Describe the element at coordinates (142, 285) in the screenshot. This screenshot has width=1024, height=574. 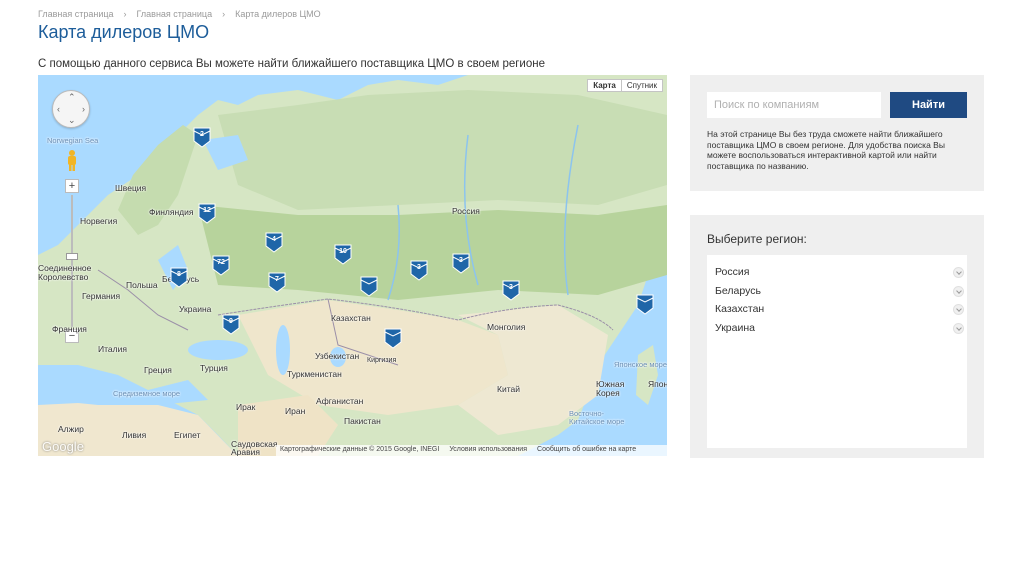
I see `map-label: Польша` at that location.